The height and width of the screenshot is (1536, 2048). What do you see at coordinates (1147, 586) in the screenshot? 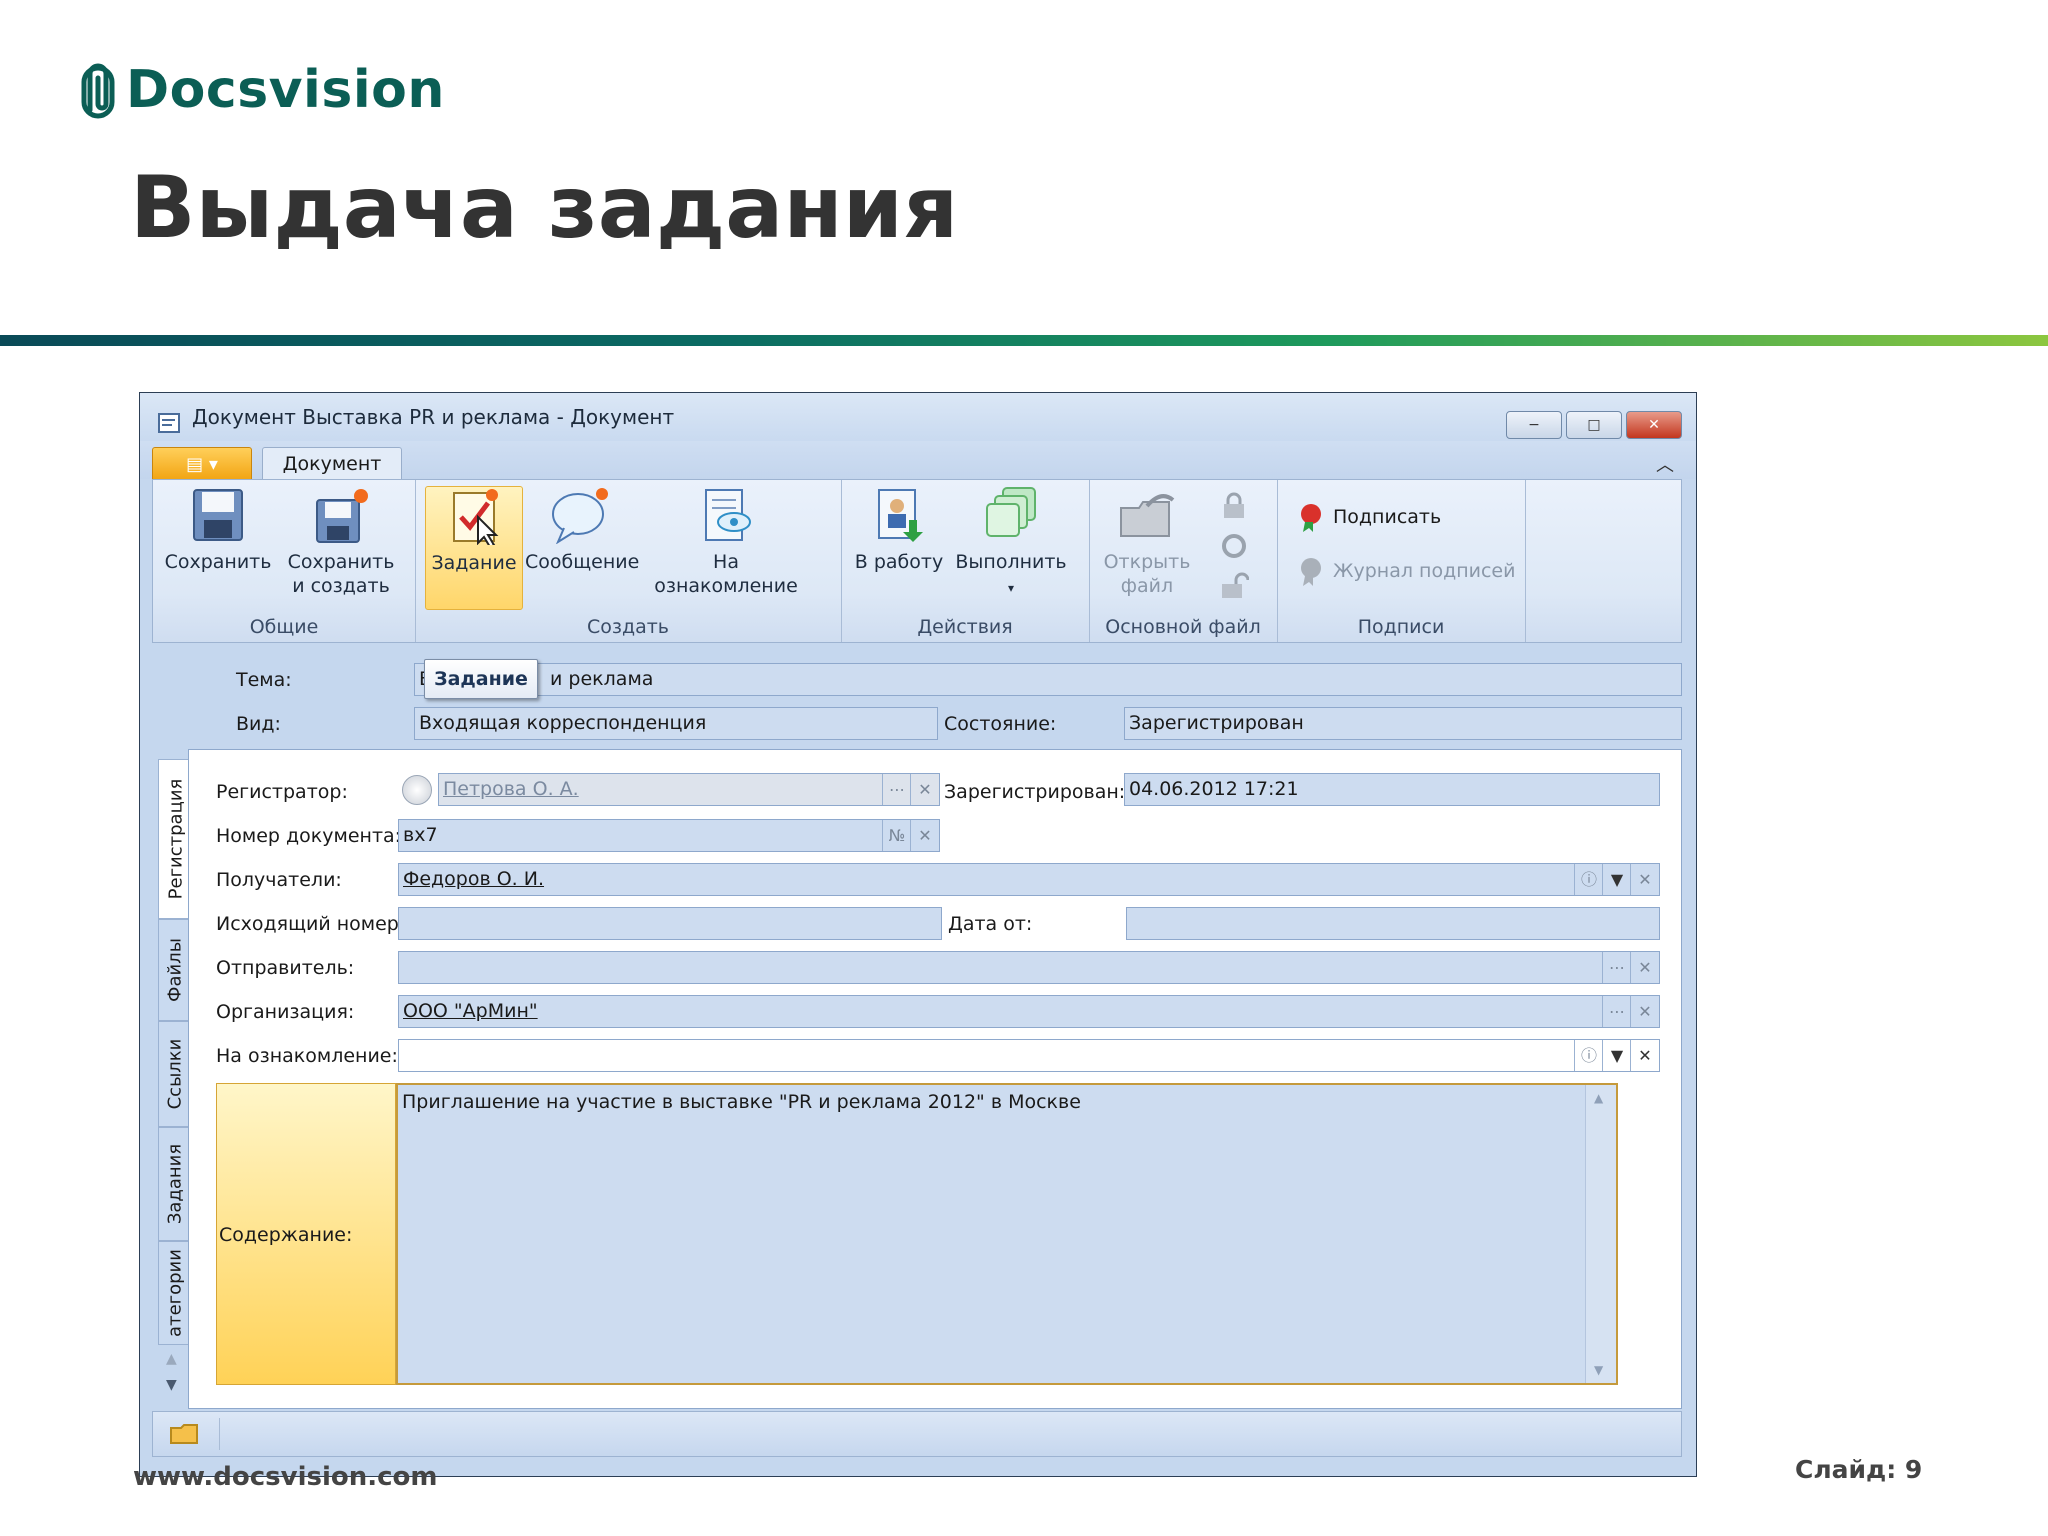
I see `open-file-label-2: файл` at bounding box center [1147, 586].